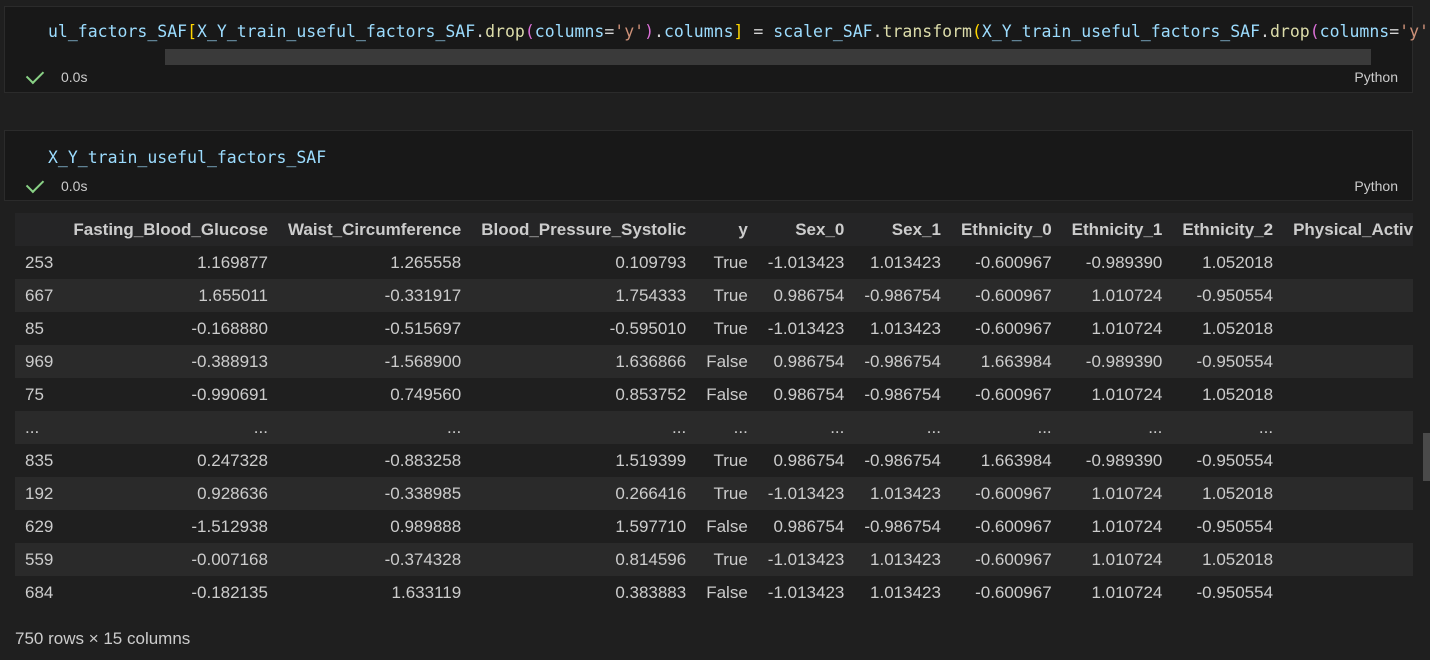 Image resolution: width=1430 pixels, height=660 pixels. Describe the element at coordinates (39, 295) in the screenshot. I see `row-index: 667` at that location.